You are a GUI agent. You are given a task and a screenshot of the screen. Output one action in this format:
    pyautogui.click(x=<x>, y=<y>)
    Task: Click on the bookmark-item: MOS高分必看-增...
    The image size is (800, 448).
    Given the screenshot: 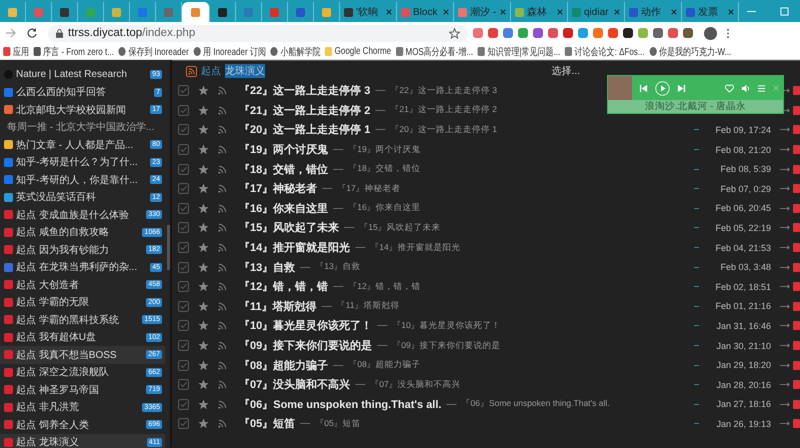 What is the action you would take?
    pyautogui.click(x=435, y=51)
    